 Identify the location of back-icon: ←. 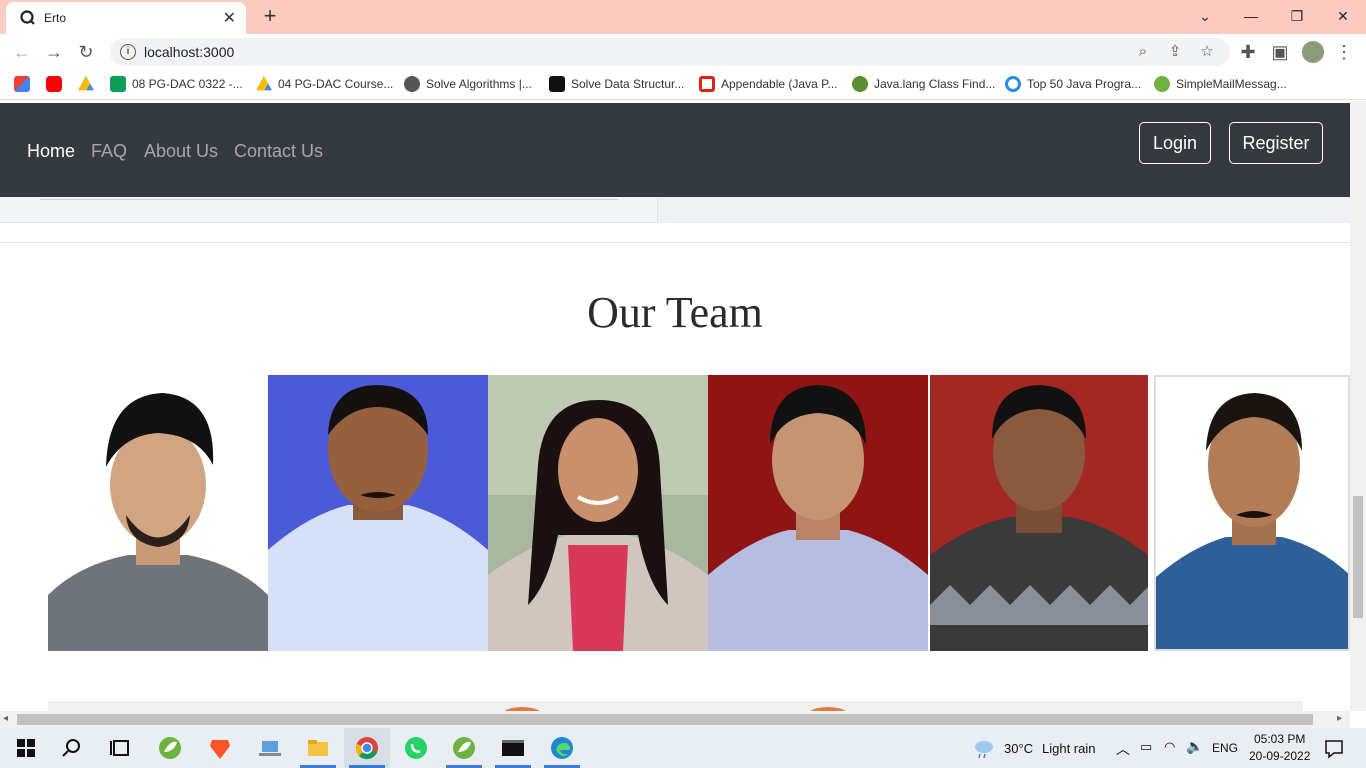
(22, 52).